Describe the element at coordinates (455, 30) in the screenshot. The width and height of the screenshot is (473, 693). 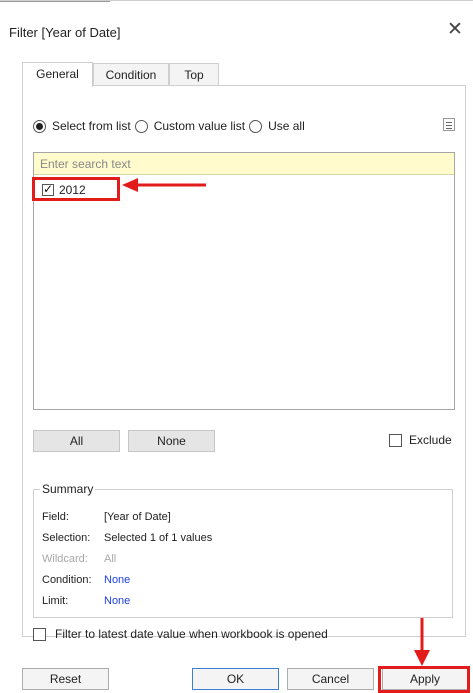
I see `close-icon: ✕` at that location.